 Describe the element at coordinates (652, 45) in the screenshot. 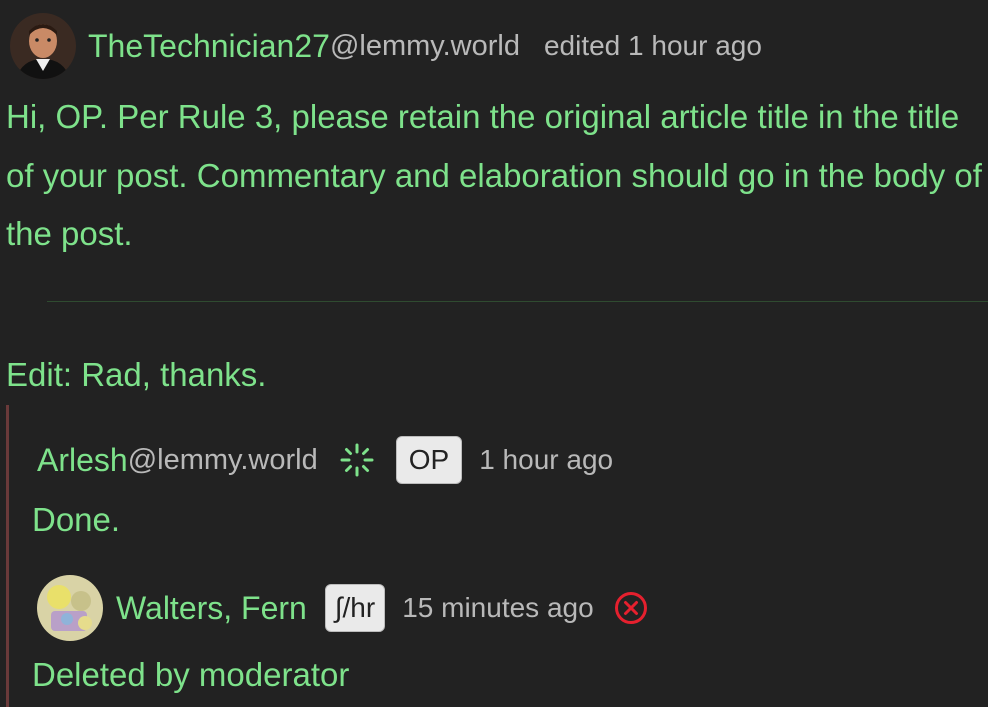

I see `comment-timestamp: edited 1 hour ago` at that location.